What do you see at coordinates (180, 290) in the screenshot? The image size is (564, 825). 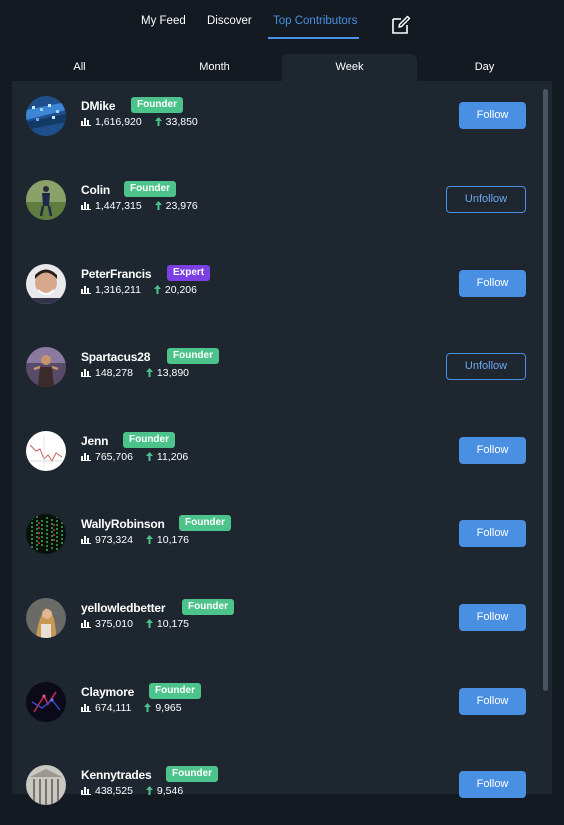 I see `score-count: 20,206` at bounding box center [180, 290].